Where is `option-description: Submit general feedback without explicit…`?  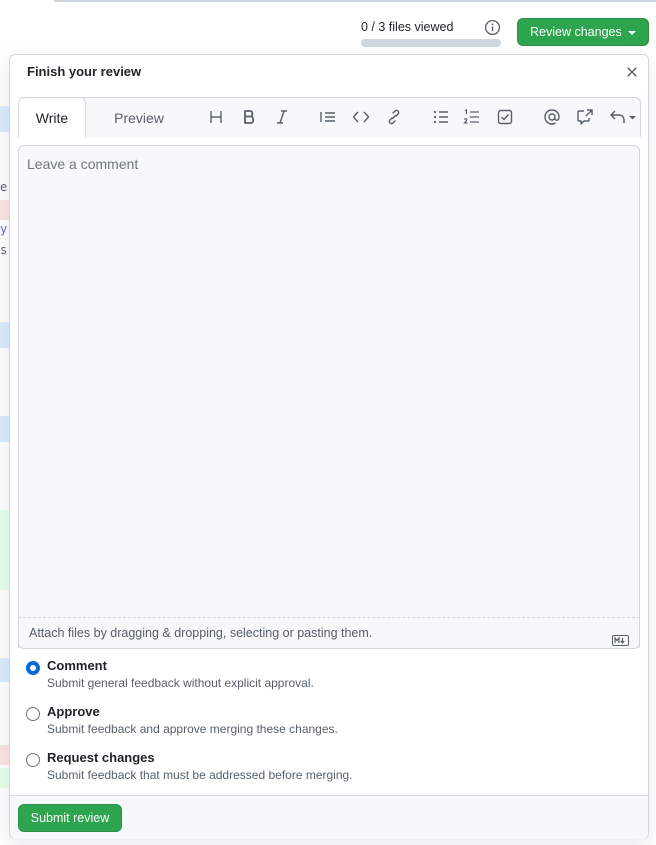 option-description: Submit general feedback without explicit… is located at coordinates (180, 683).